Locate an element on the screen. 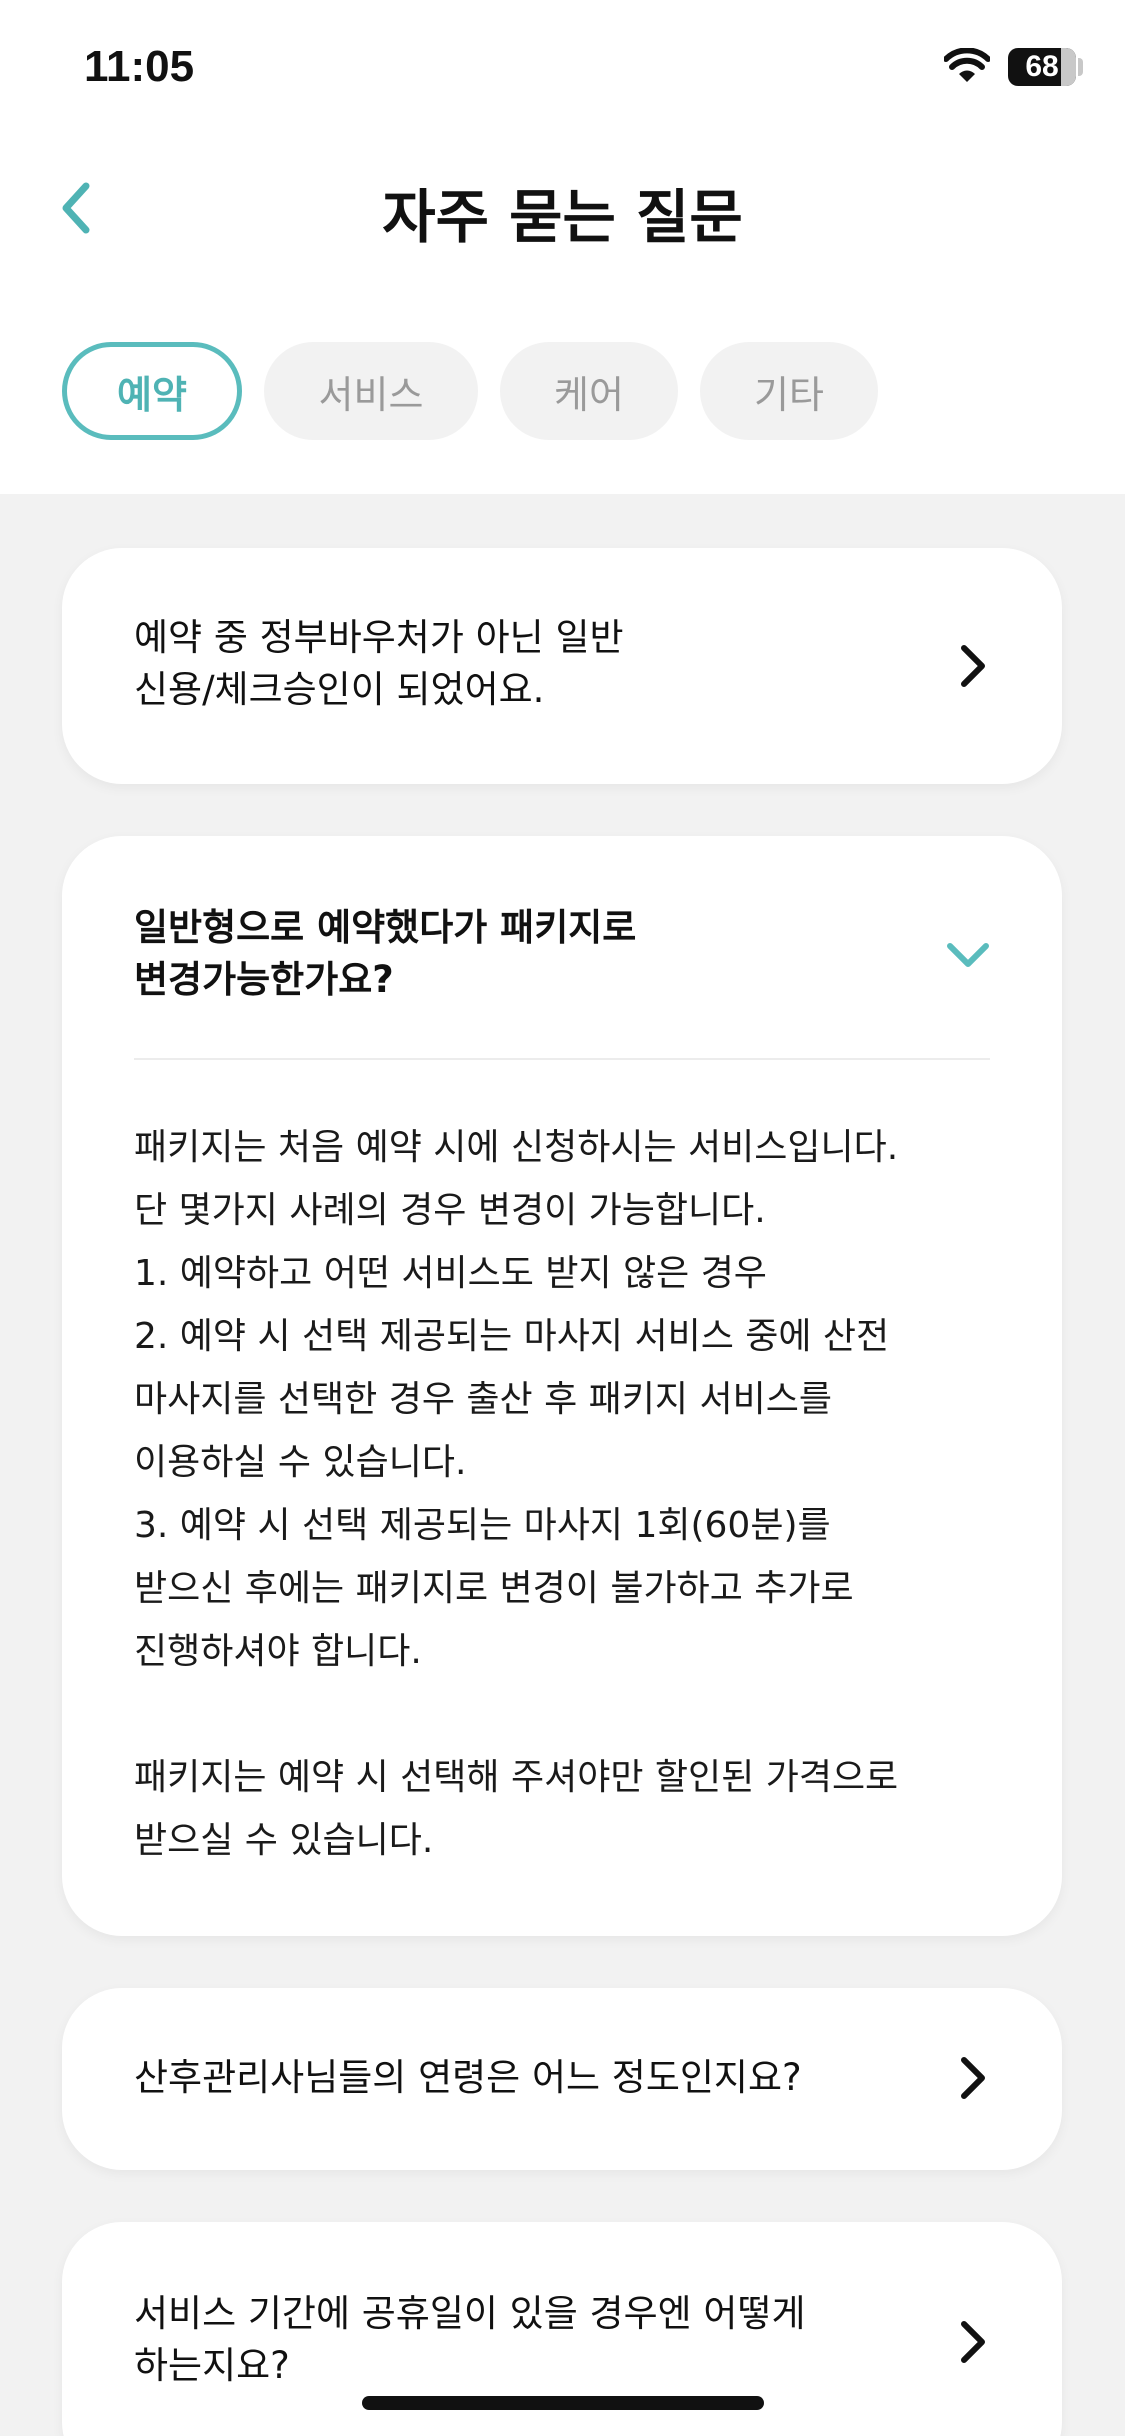 The width and height of the screenshot is (1125, 2436). faq-question: 예약 중 정부바우처가 아닌 일반 신용/체크승인이 되었어요. is located at coordinates (379, 663).